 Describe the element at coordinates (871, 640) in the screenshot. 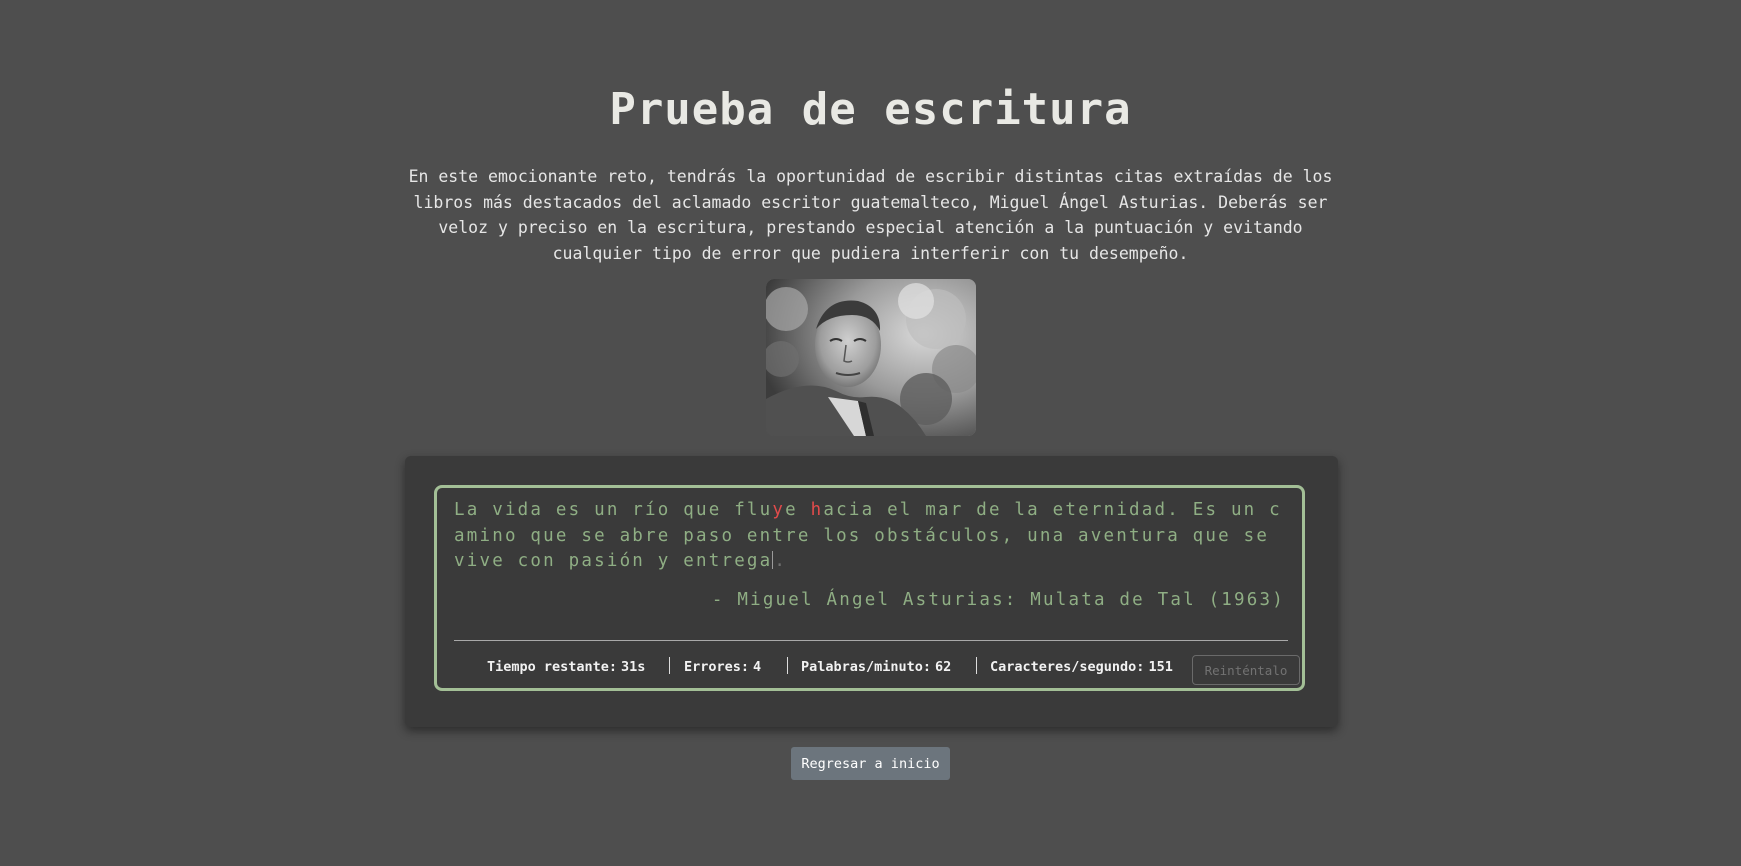

I see `divider` at that location.